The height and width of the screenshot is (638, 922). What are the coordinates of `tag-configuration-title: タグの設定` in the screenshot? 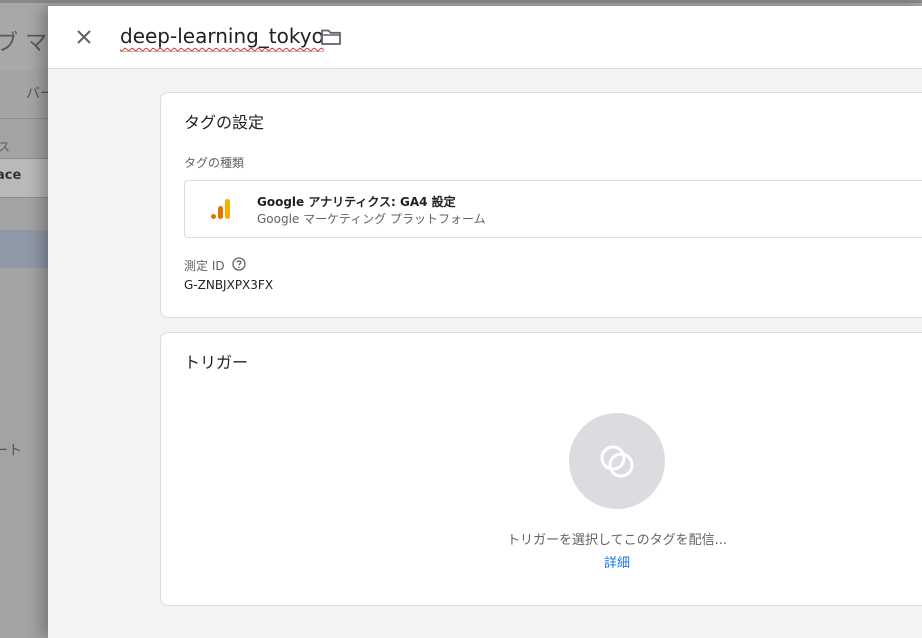 It's located at (224, 122).